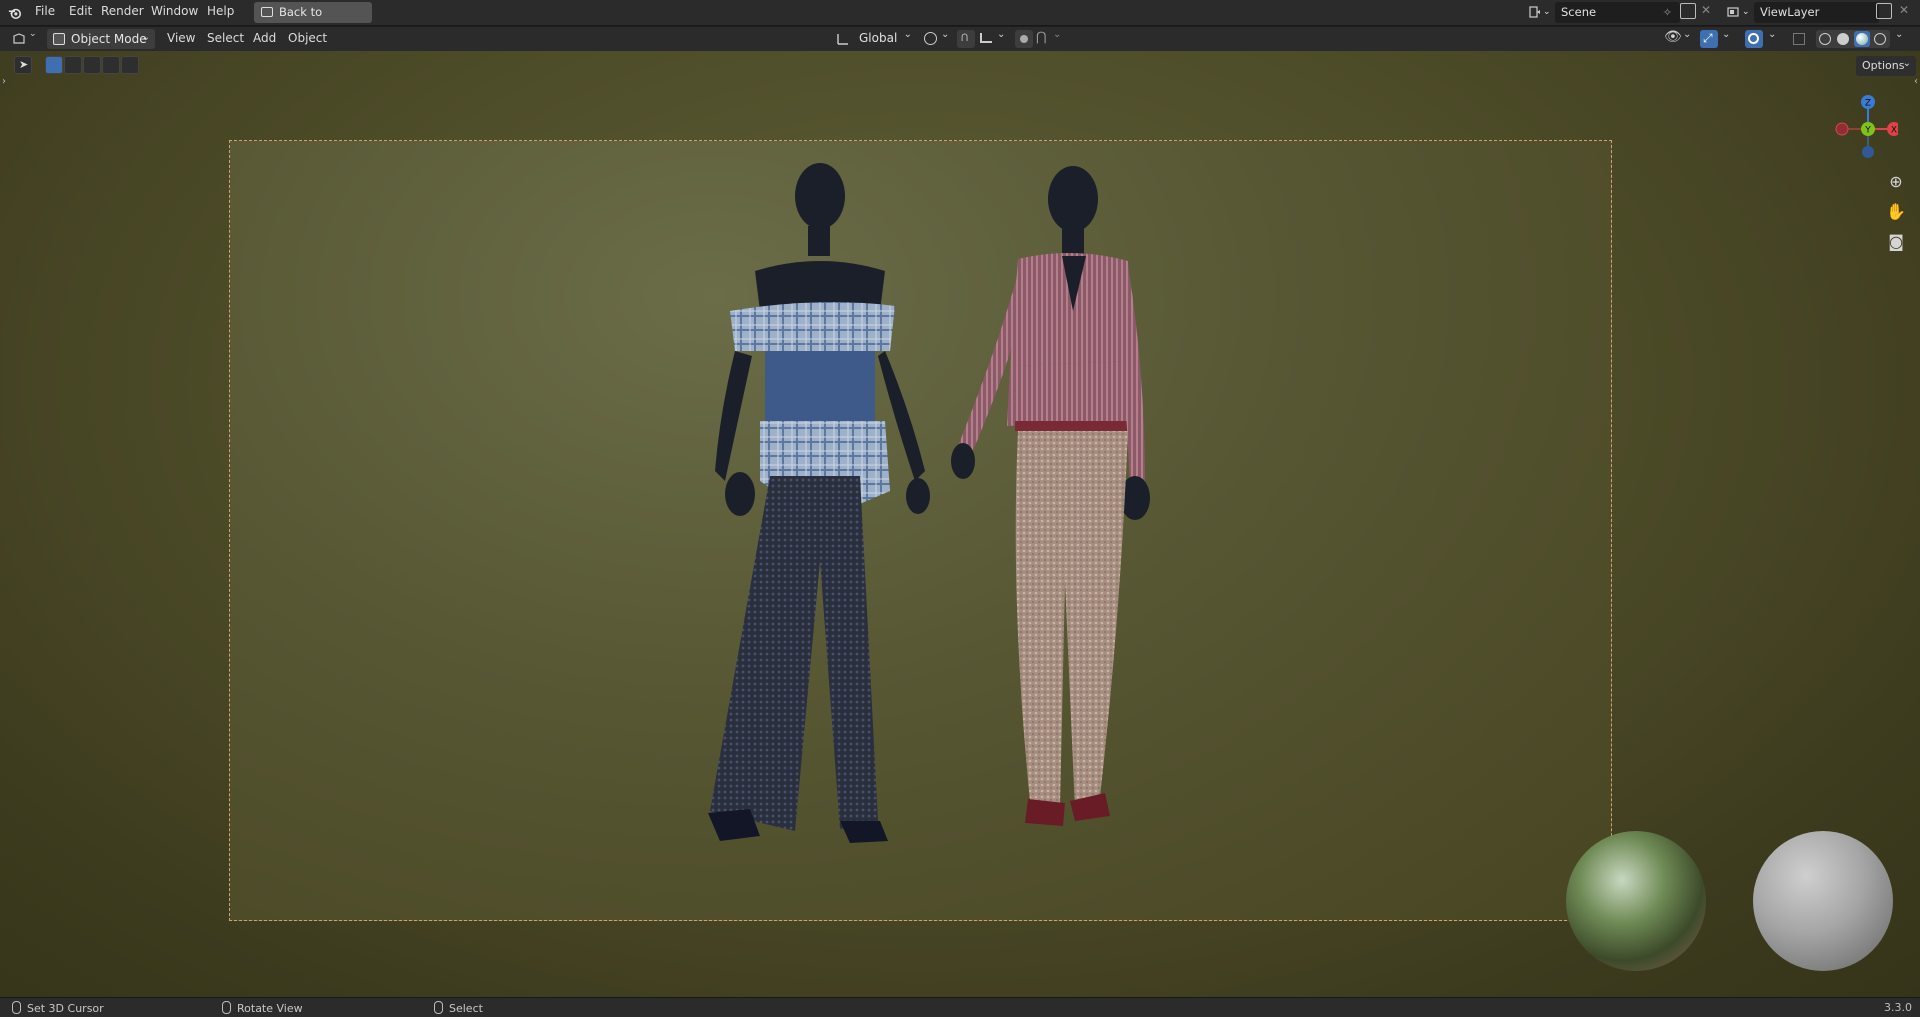 The width and height of the screenshot is (1920, 1017). What do you see at coordinates (1673, 37) in the screenshot?
I see `eye-icon: 👁` at bounding box center [1673, 37].